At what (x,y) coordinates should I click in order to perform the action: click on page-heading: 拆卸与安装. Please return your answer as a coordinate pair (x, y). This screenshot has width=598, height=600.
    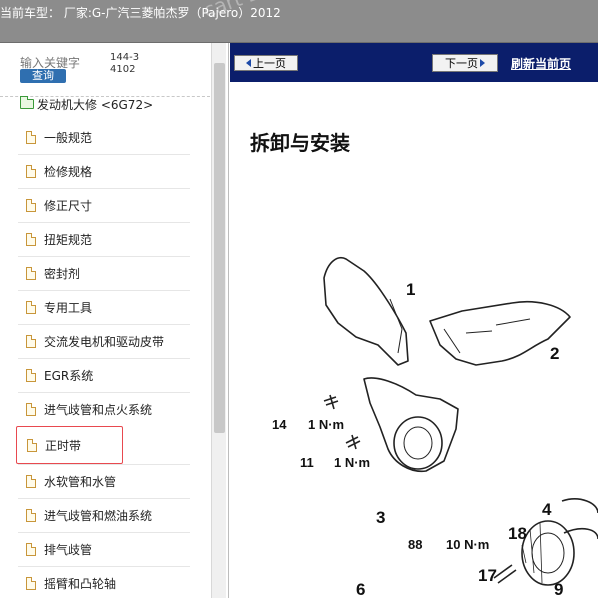
    Looking at the image, I should click on (300, 143).